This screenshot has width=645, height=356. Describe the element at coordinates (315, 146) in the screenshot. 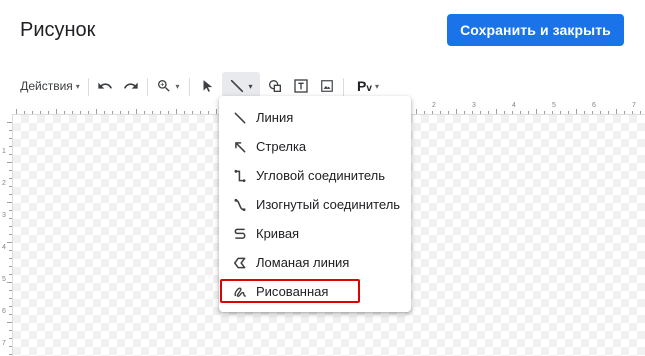

I see `menu-item-arrow: Стрелка` at that location.